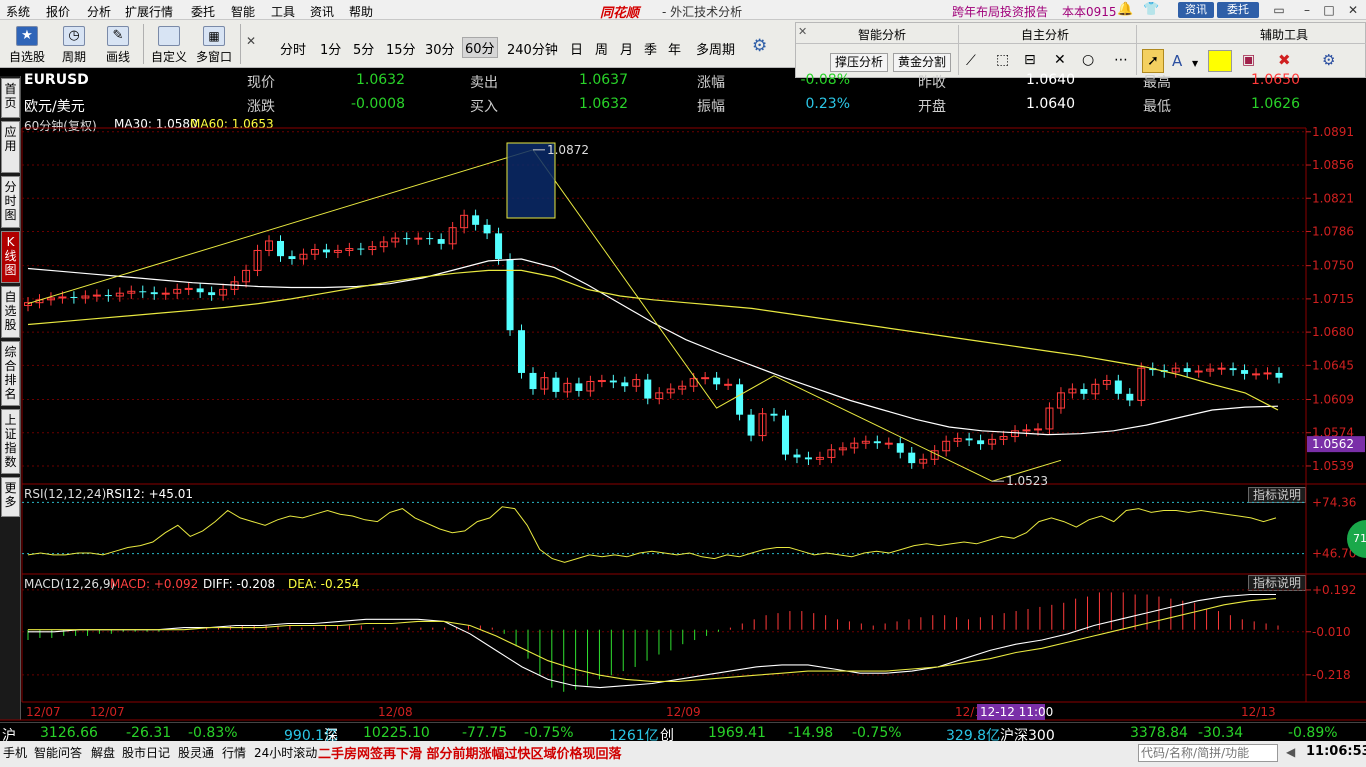 This screenshot has height=767, width=1366. What do you see at coordinates (1333, 444) in the screenshot?
I see `current-price-label: 1.0562` at bounding box center [1333, 444].